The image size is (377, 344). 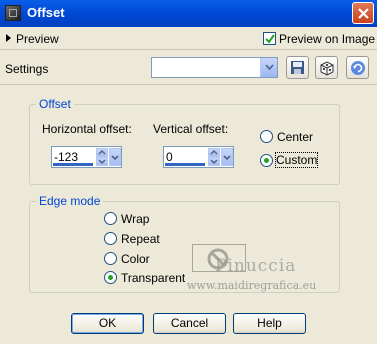 I want to click on preview-bar: Preview Preview on Image, so click(x=188, y=38).